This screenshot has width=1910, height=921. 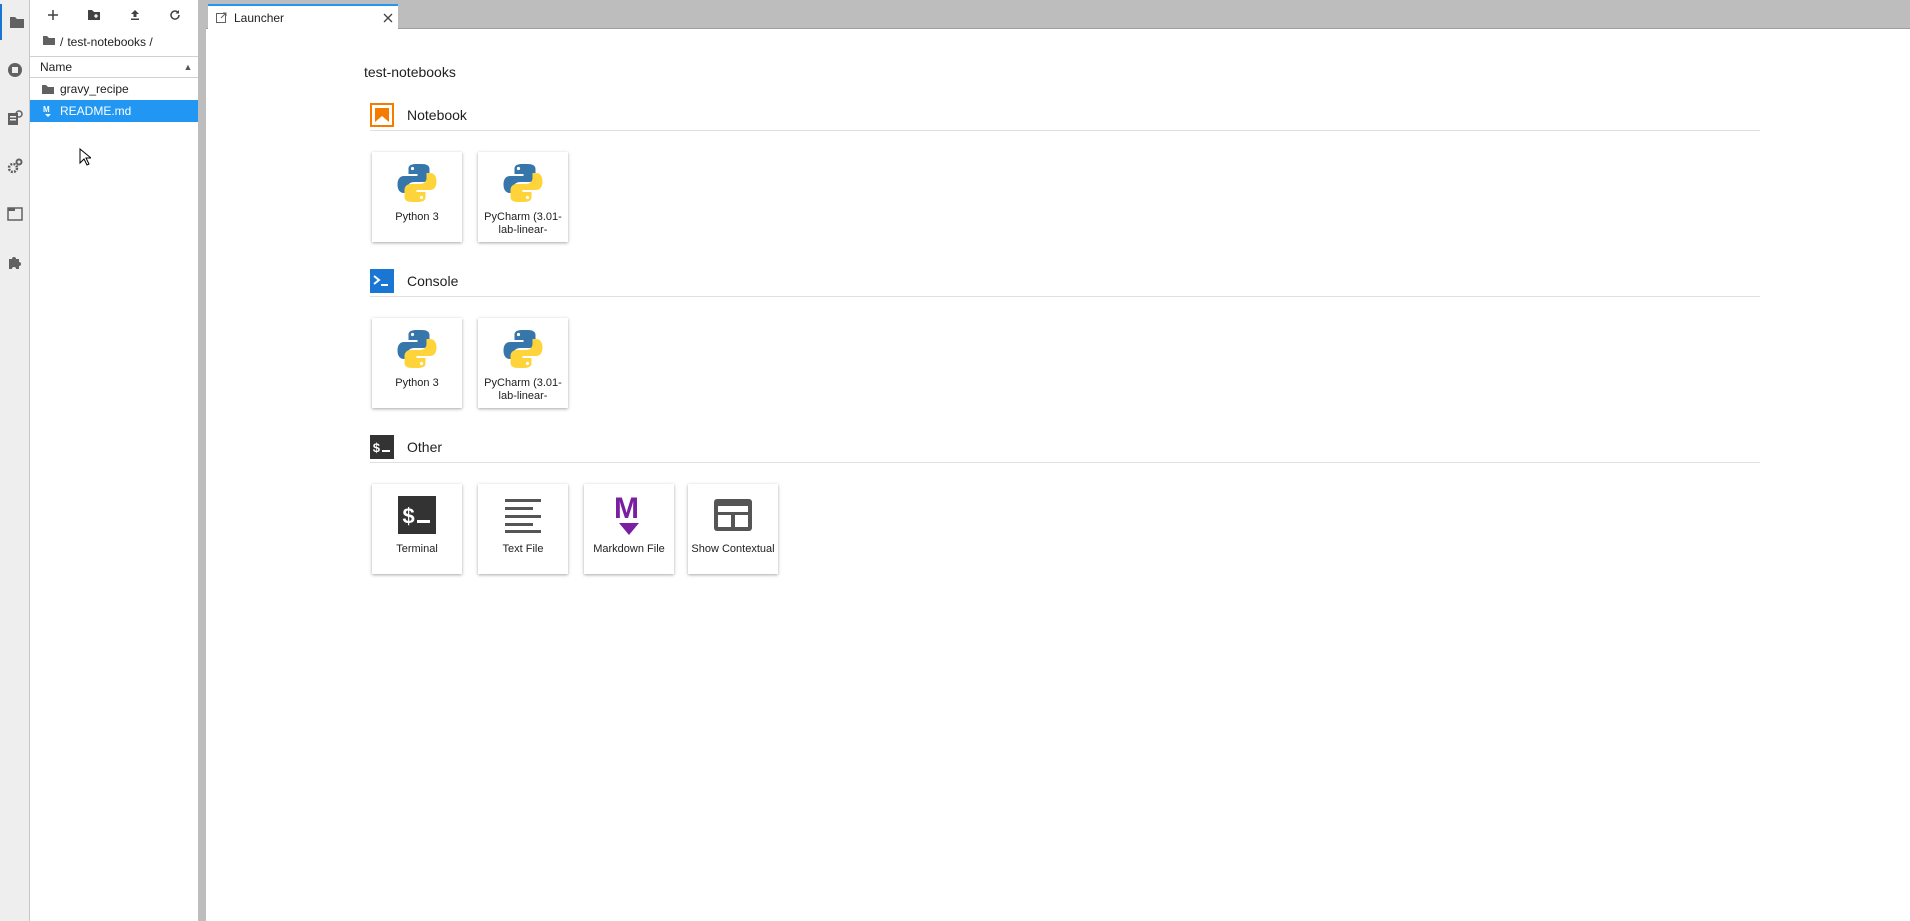 I want to click on text-file-card: Text File, so click(x=523, y=529).